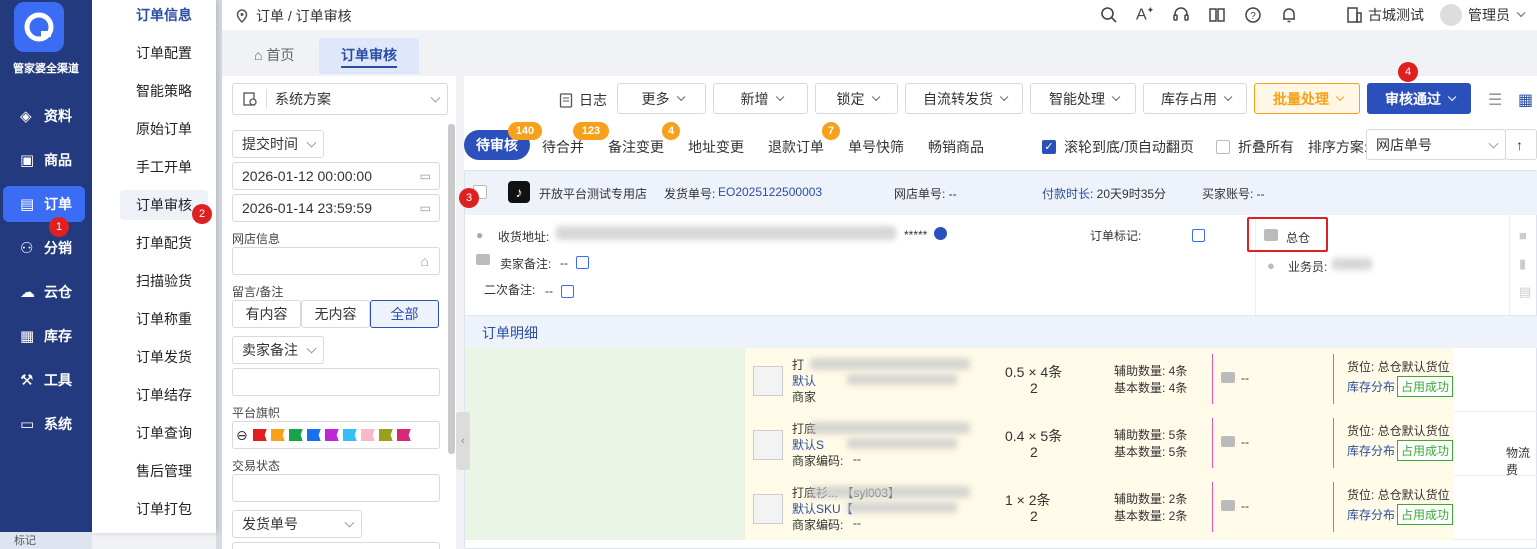 The image size is (1537, 549). I want to click on submenu-item: 手工开单, so click(164, 167).